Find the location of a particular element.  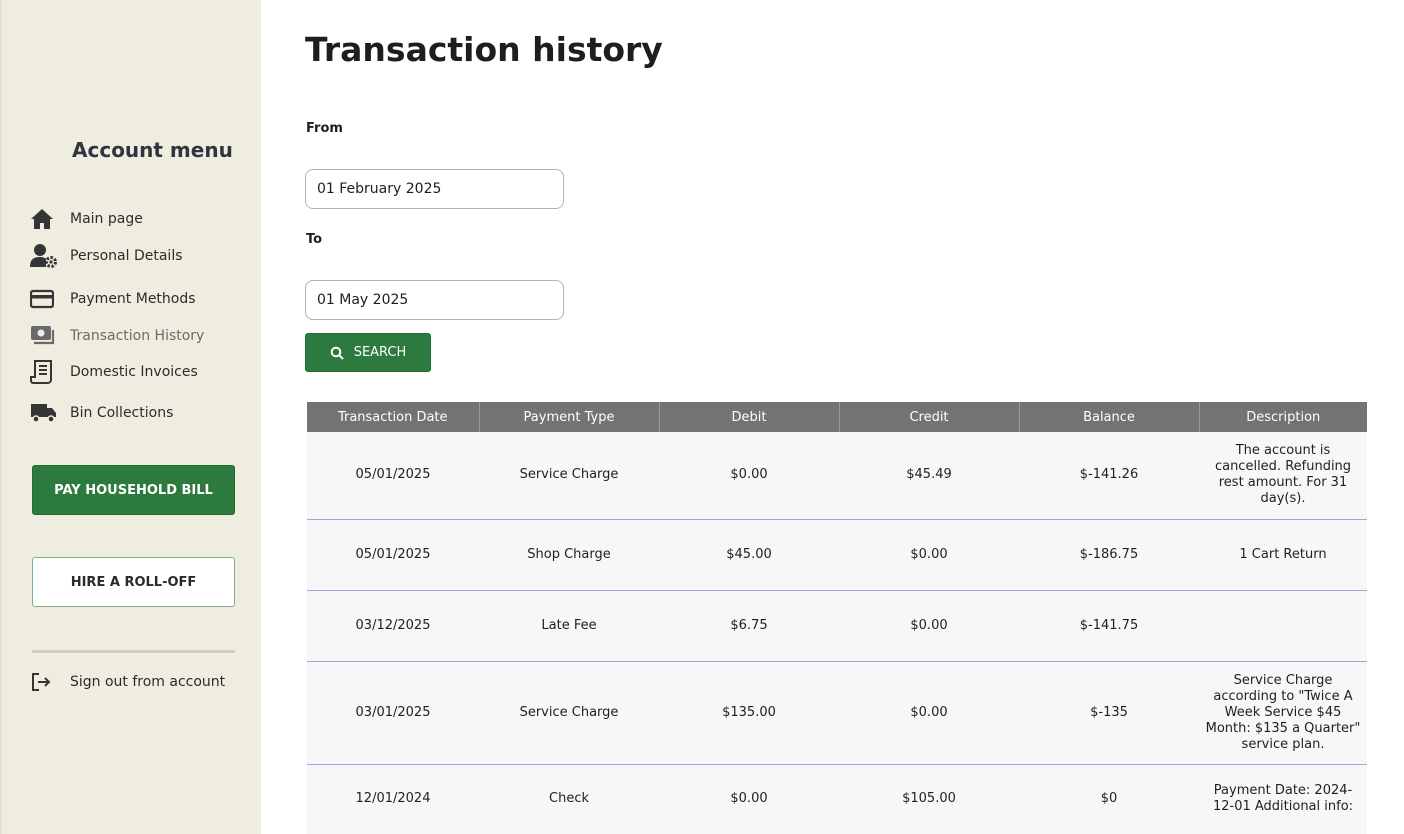

hire-roll-off-button: HIRE A ROLL-OFF is located at coordinates (133, 582).